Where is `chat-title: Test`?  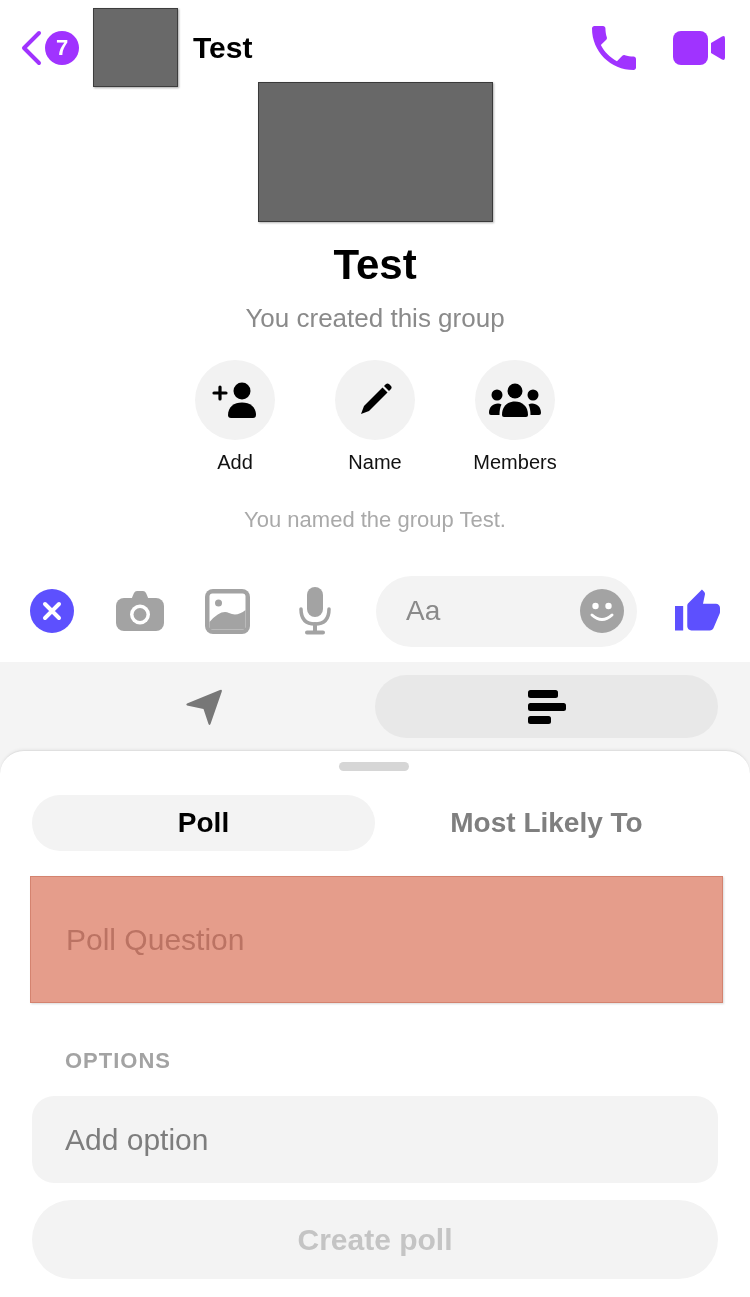 chat-title: Test is located at coordinates (223, 47).